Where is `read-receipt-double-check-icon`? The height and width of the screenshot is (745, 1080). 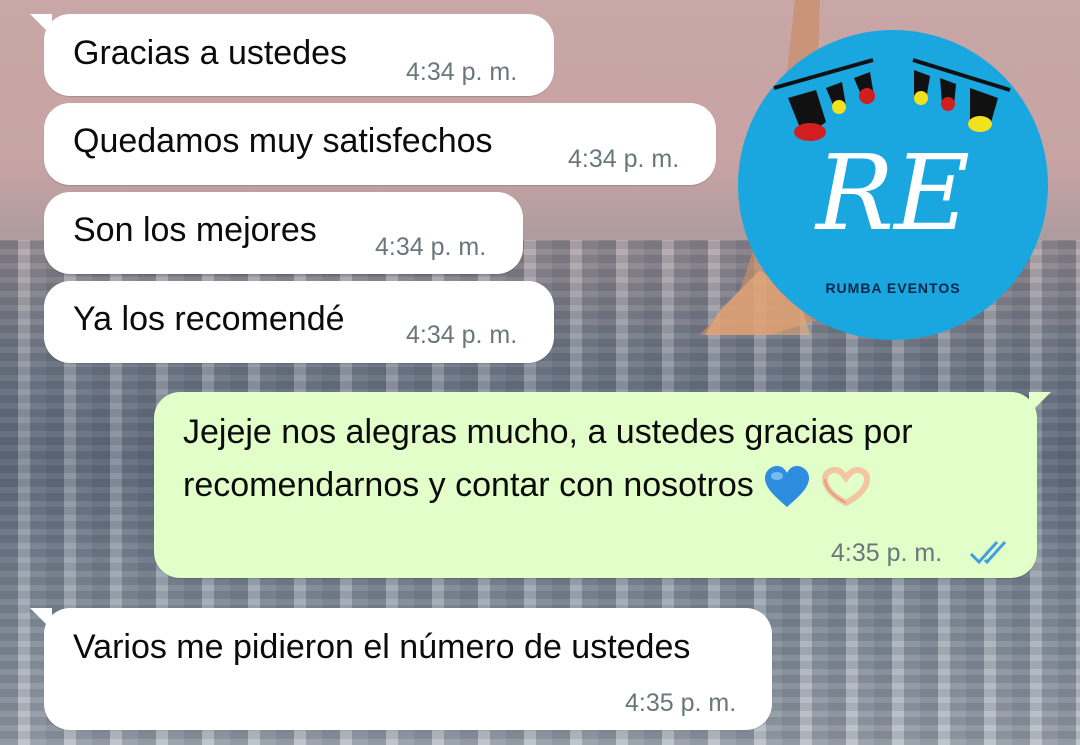 read-receipt-double-check-icon is located at coordinates (988, 552).